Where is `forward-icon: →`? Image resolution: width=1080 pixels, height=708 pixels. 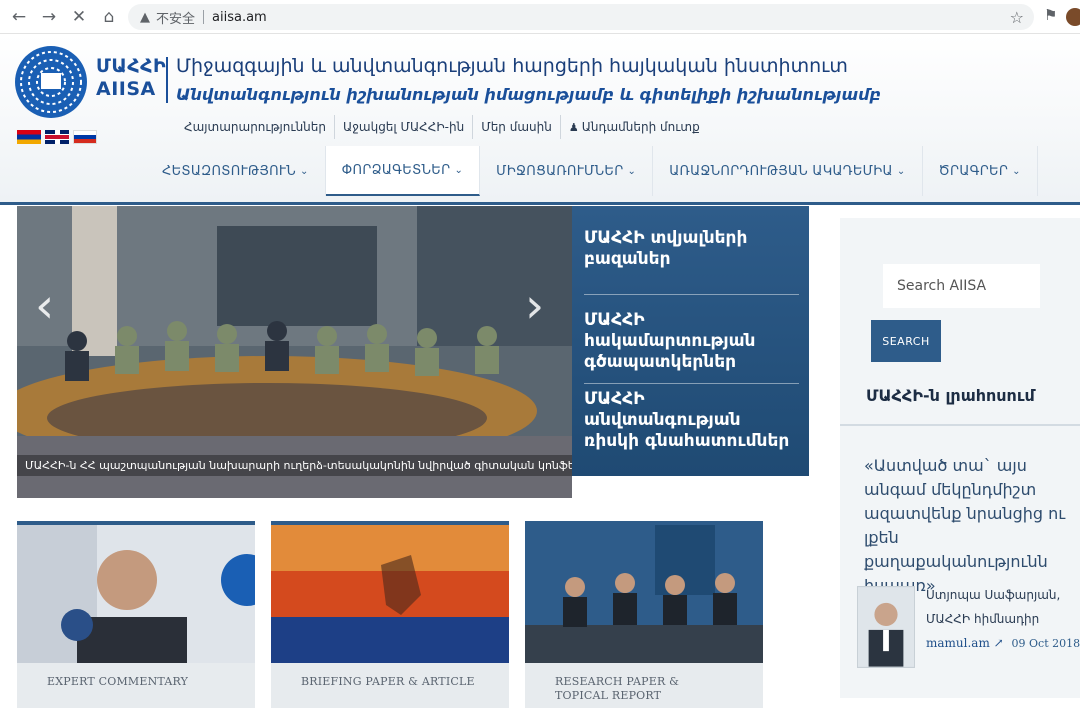
forward-icon: → is located at coordinates (49, 17).